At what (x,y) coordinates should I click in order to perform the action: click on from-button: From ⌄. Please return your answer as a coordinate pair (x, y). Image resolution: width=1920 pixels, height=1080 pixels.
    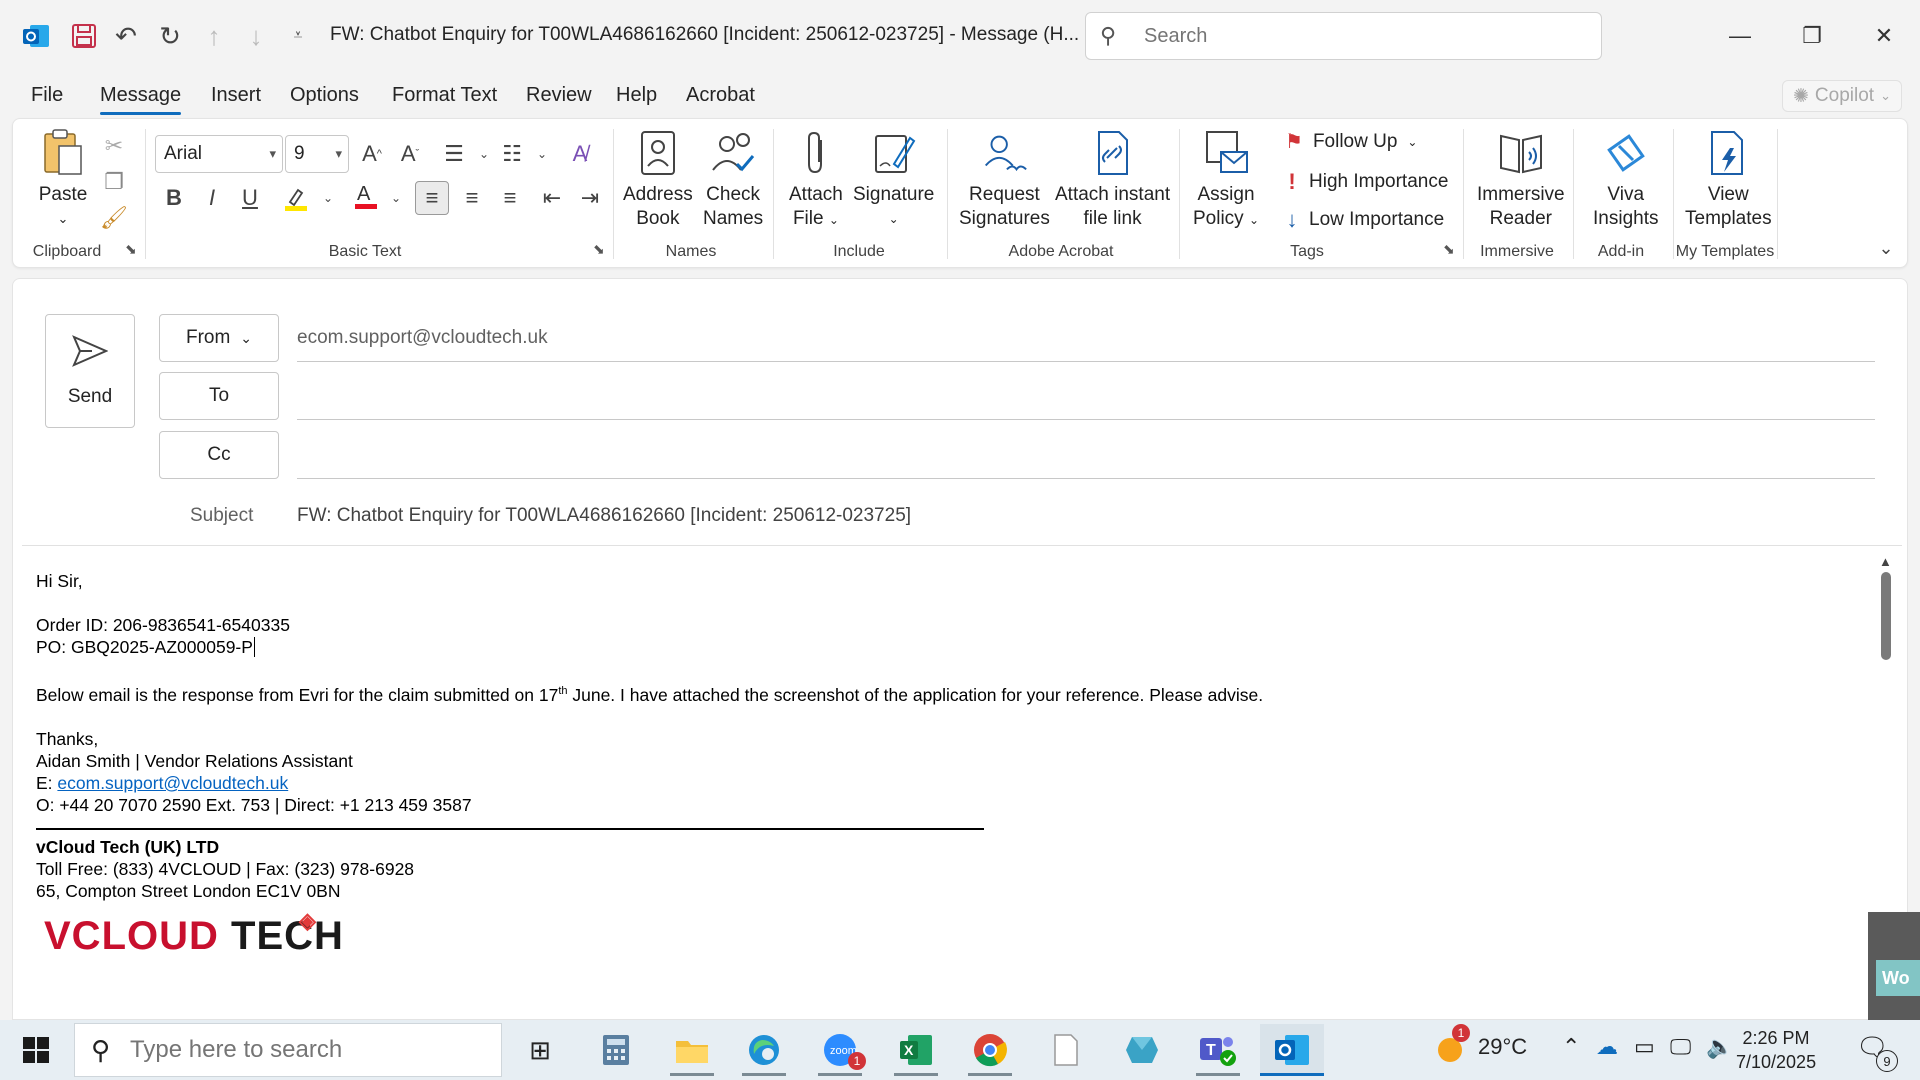
    Looking at the image, I should click on (219, 338).